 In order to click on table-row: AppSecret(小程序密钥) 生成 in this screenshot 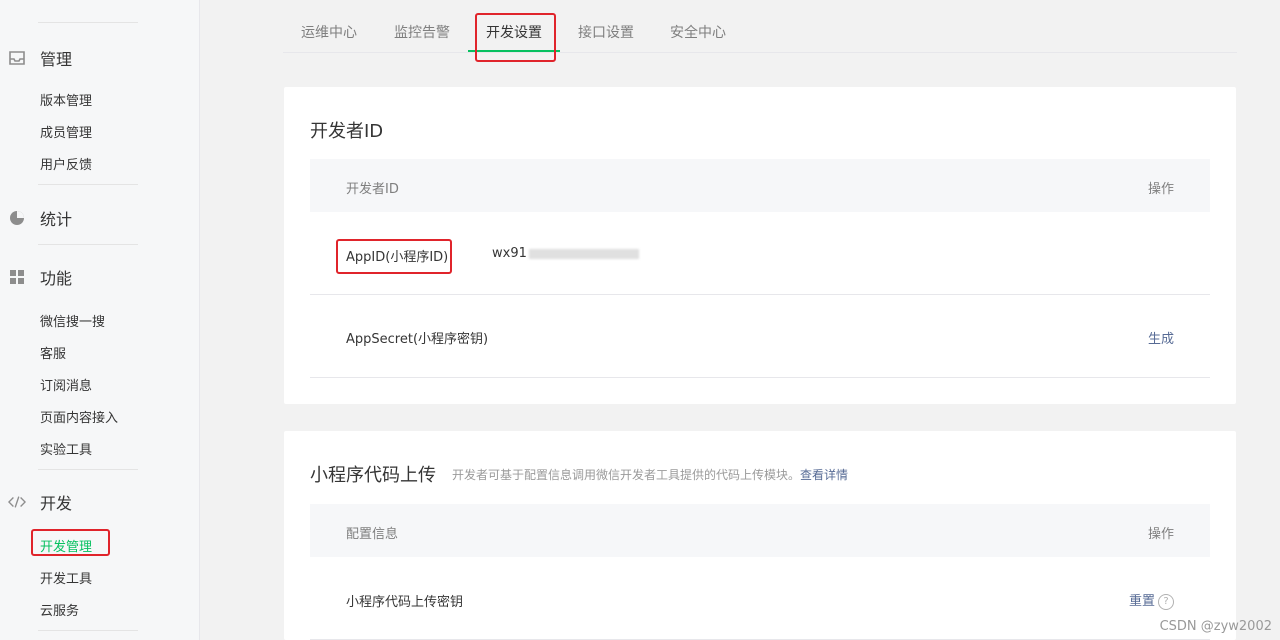, I will do `click(760, 336)`.